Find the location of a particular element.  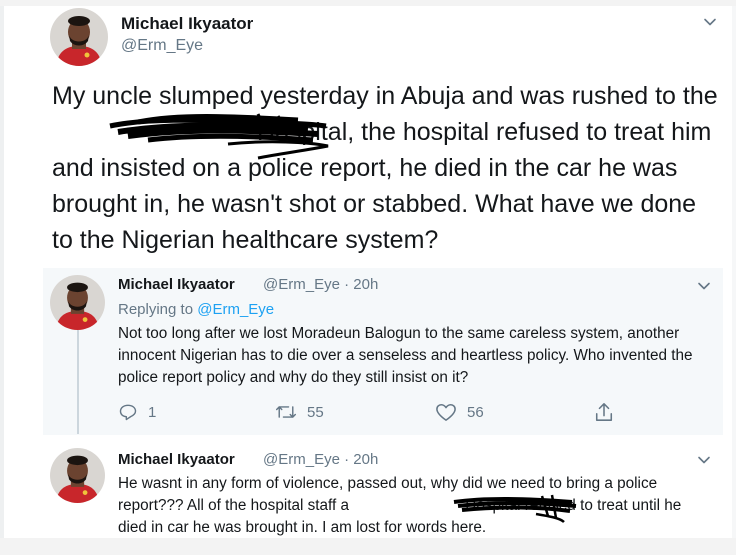

retweet-count: 55 is located at coordinates (315, 412).